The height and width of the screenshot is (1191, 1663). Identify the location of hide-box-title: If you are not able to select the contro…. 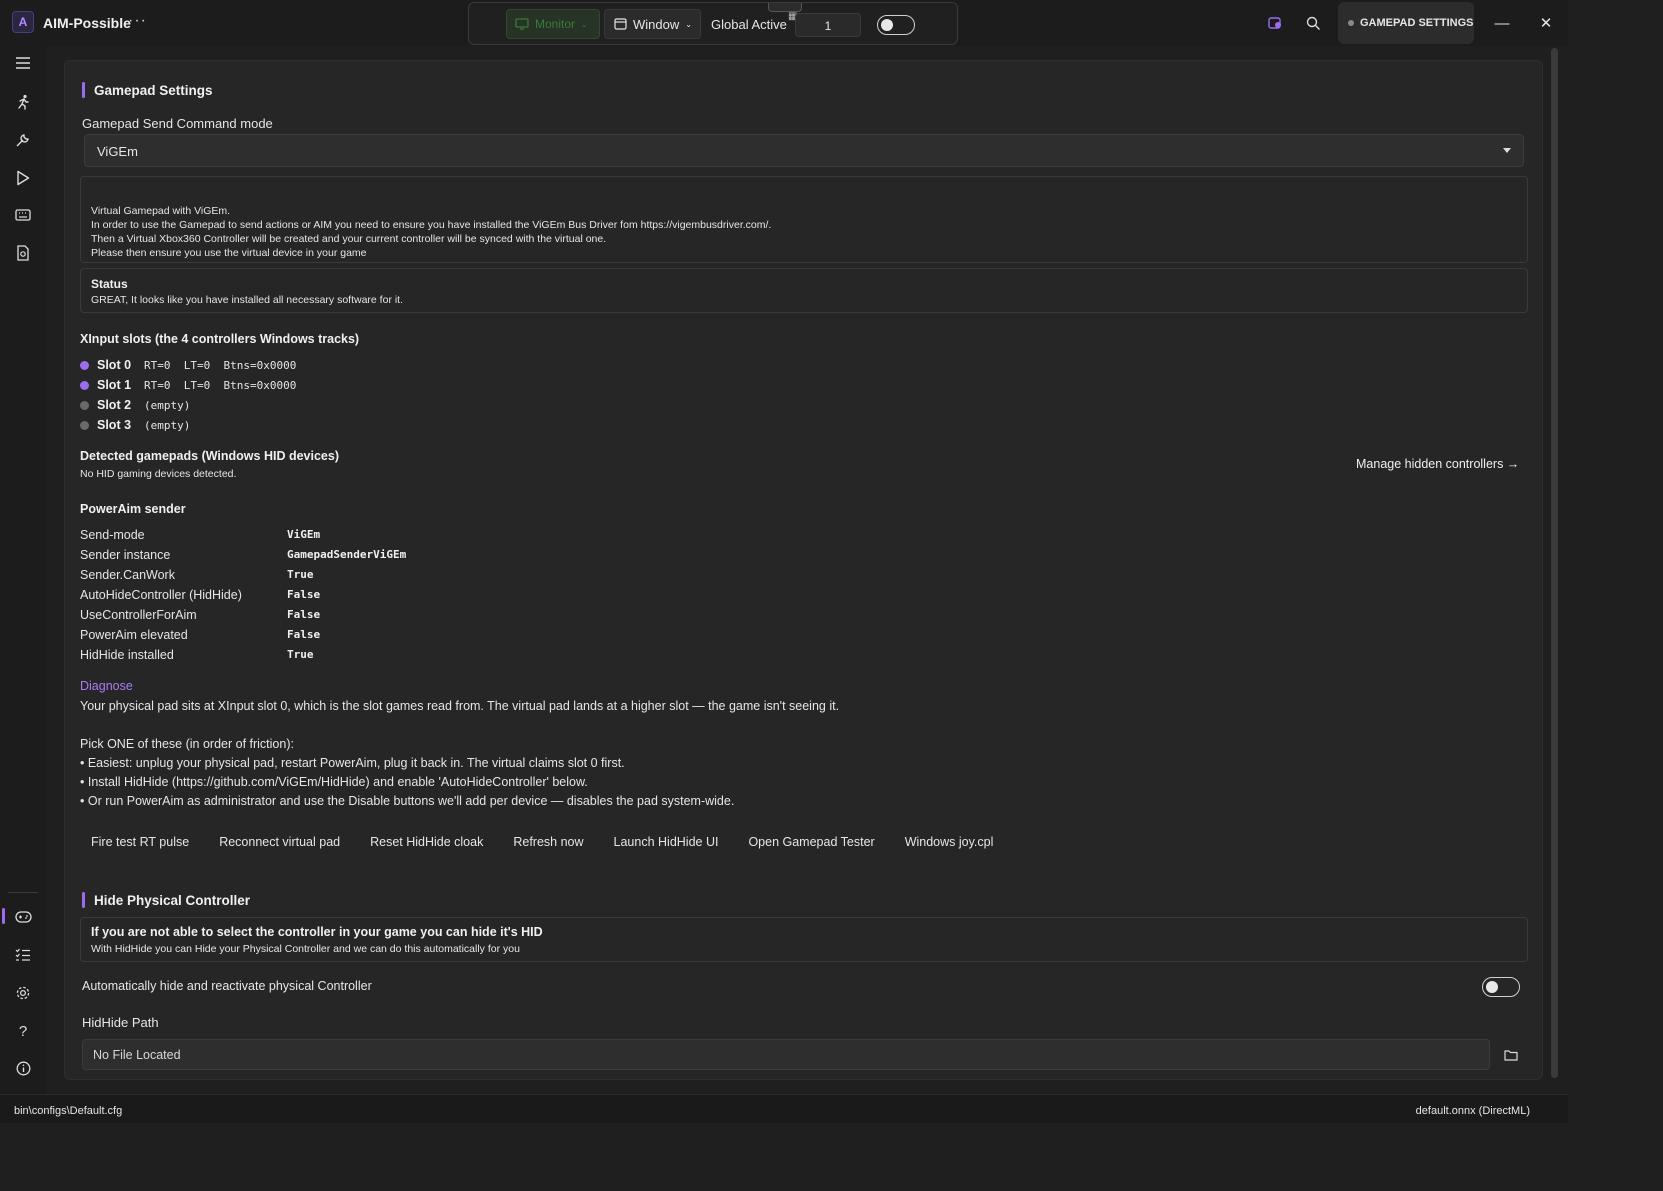
(317, 932).